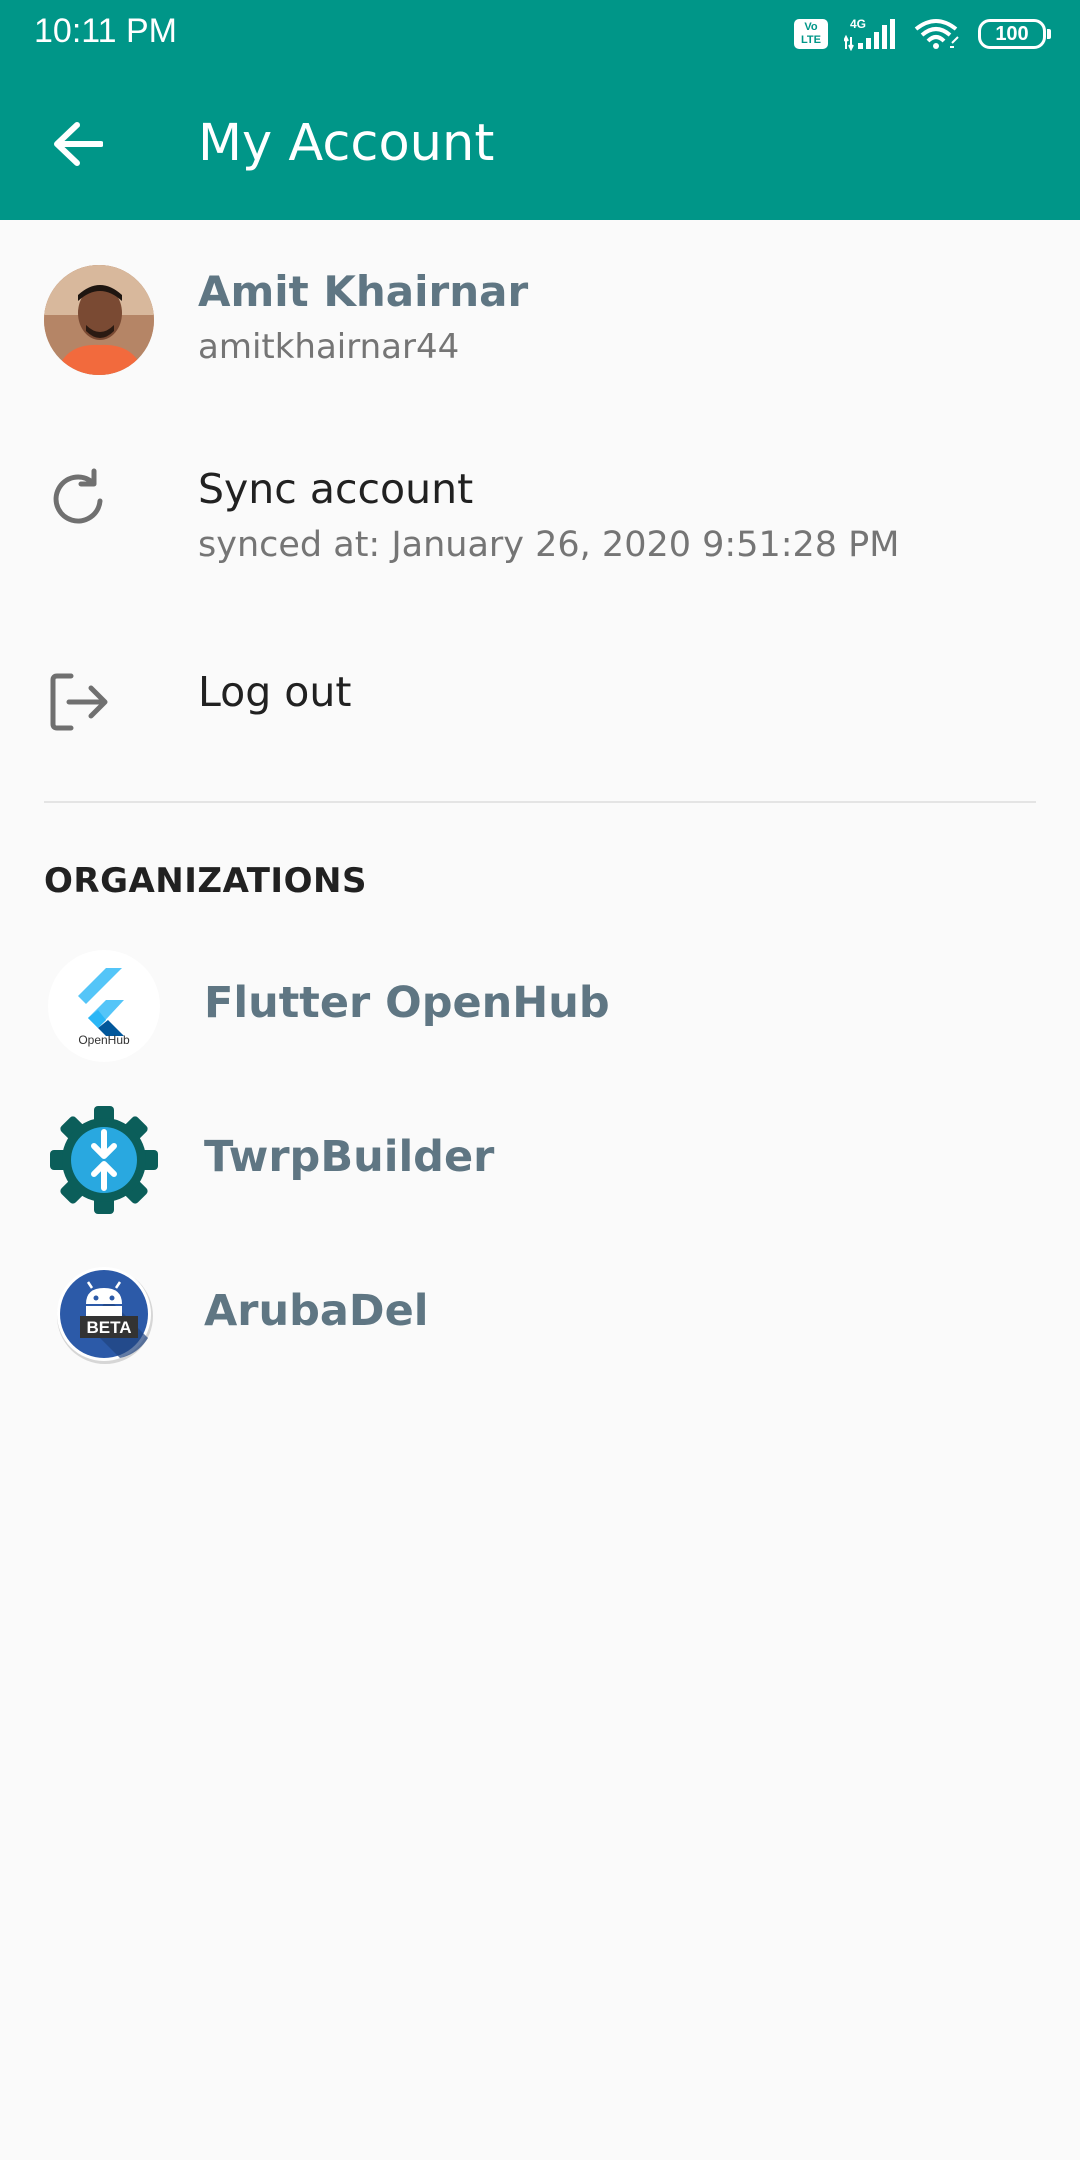 The height and width of the screenshot is (2160, 1080). Describe the element at coordinates (540, 33) in the screenshot. I see `status-bar: 10:11 PM Vo LTE 4G 100` at that location.